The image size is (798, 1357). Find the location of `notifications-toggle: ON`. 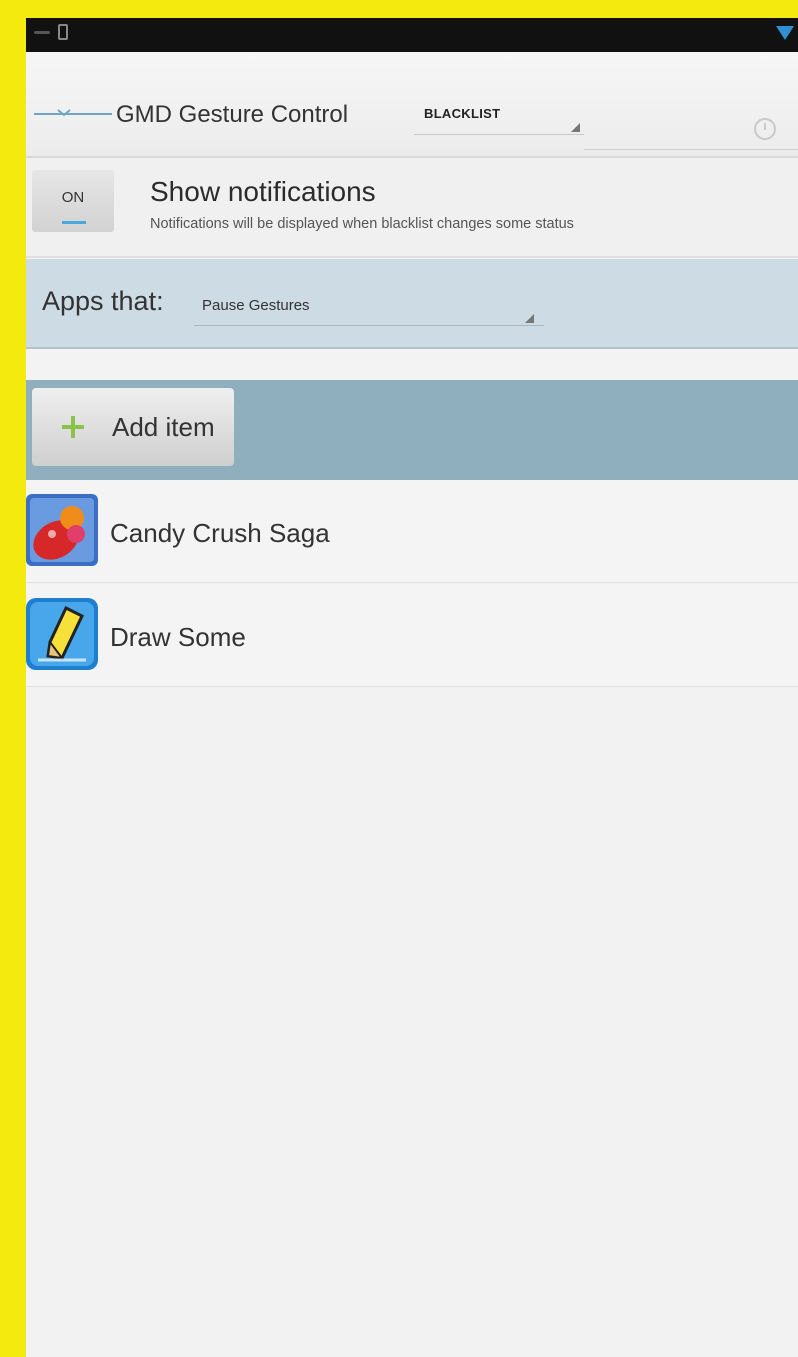

notifications-toggle: ON is located at coordinates (73, 201).